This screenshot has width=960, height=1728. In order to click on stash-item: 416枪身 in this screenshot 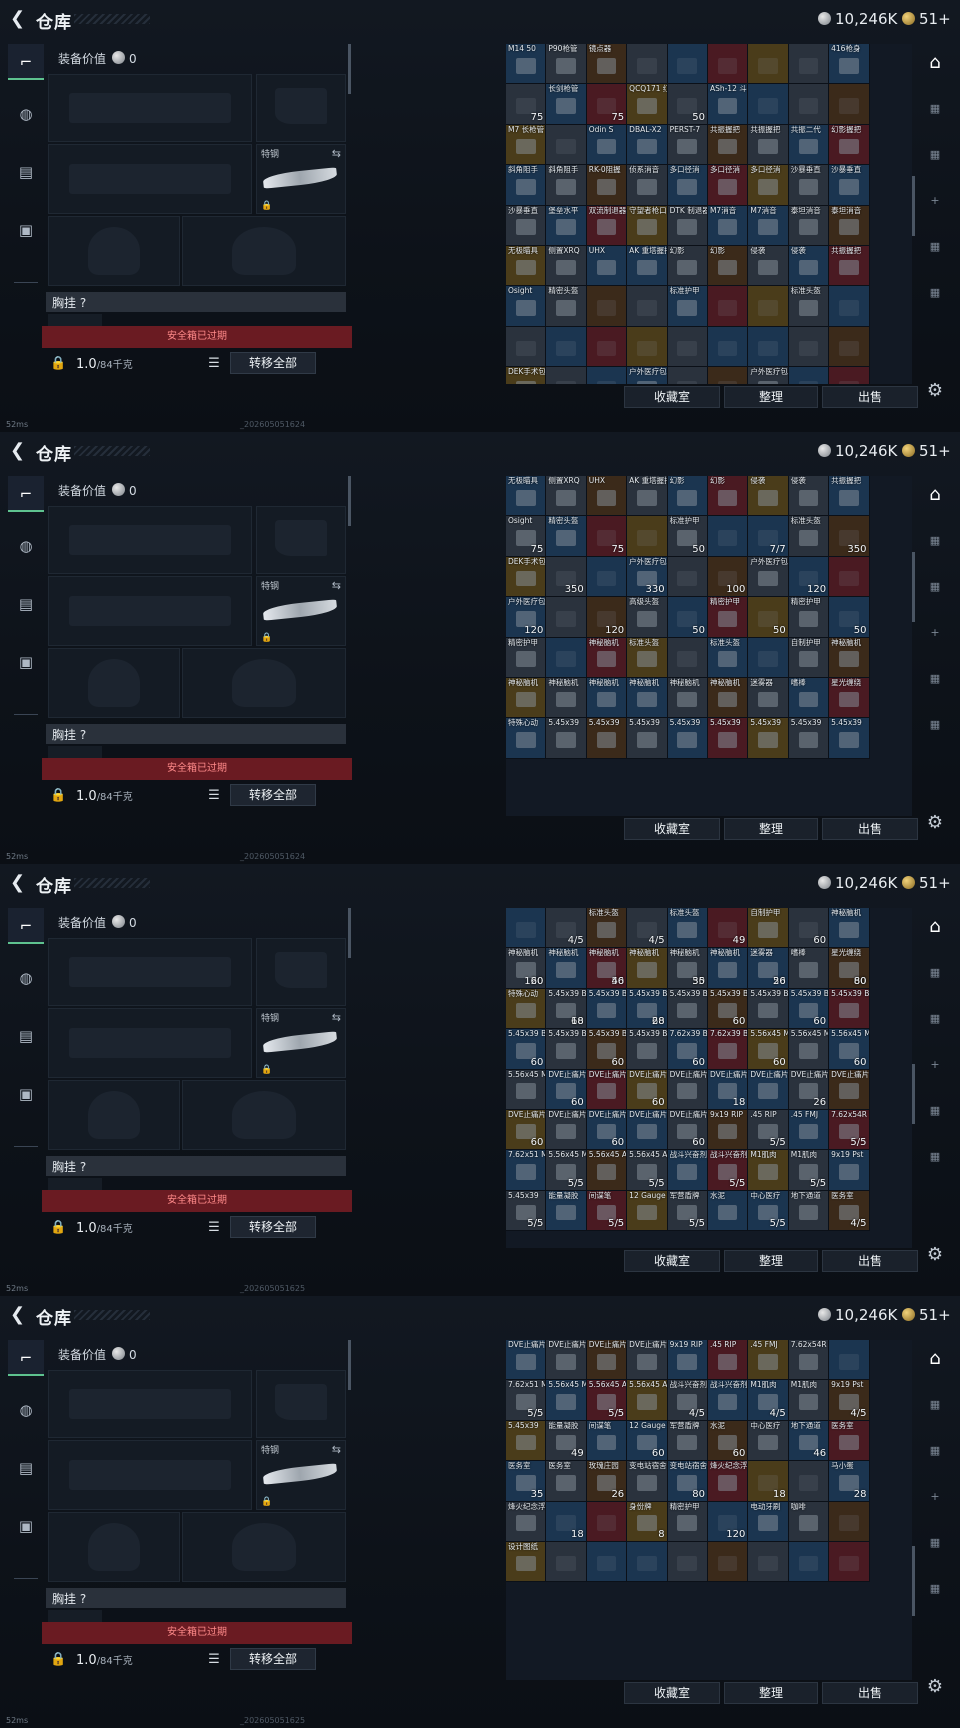, I will do `click(849, 64)`.